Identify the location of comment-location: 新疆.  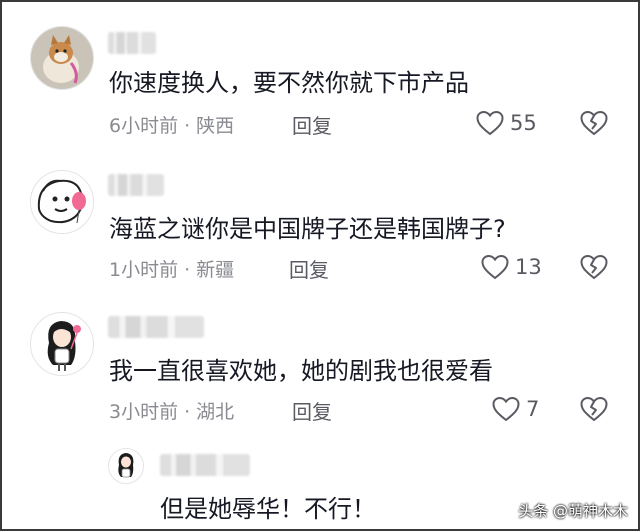
(215, 270).